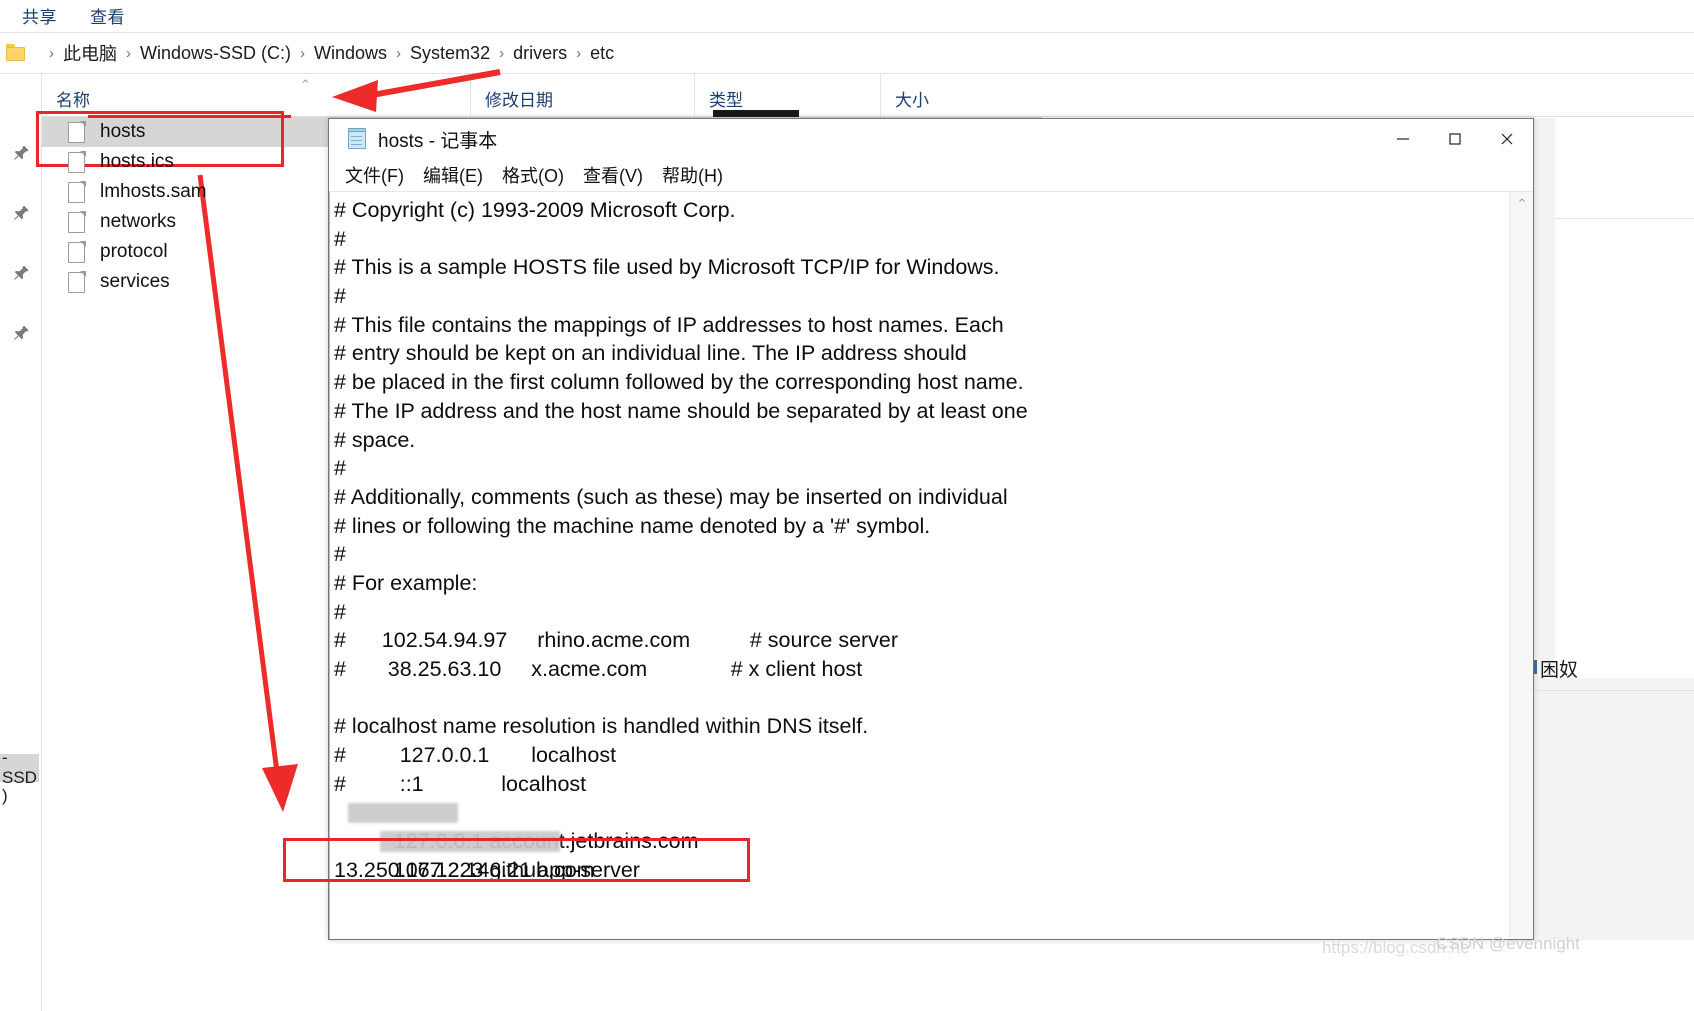 This screenshot has height=1011, width=1694. Describe the element at coordinates (868, 95) in the screenshot. I see `column-header-row: 名称 ⌃ 修改日期 类型 大小` at that location.